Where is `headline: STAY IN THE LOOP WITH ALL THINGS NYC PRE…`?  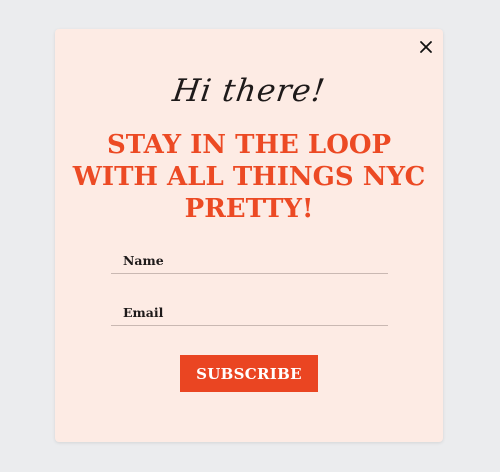
headline: STAY IN THE LOOP WITH ALL THINGS NYC PRE… is located at coordinates (249, 177).